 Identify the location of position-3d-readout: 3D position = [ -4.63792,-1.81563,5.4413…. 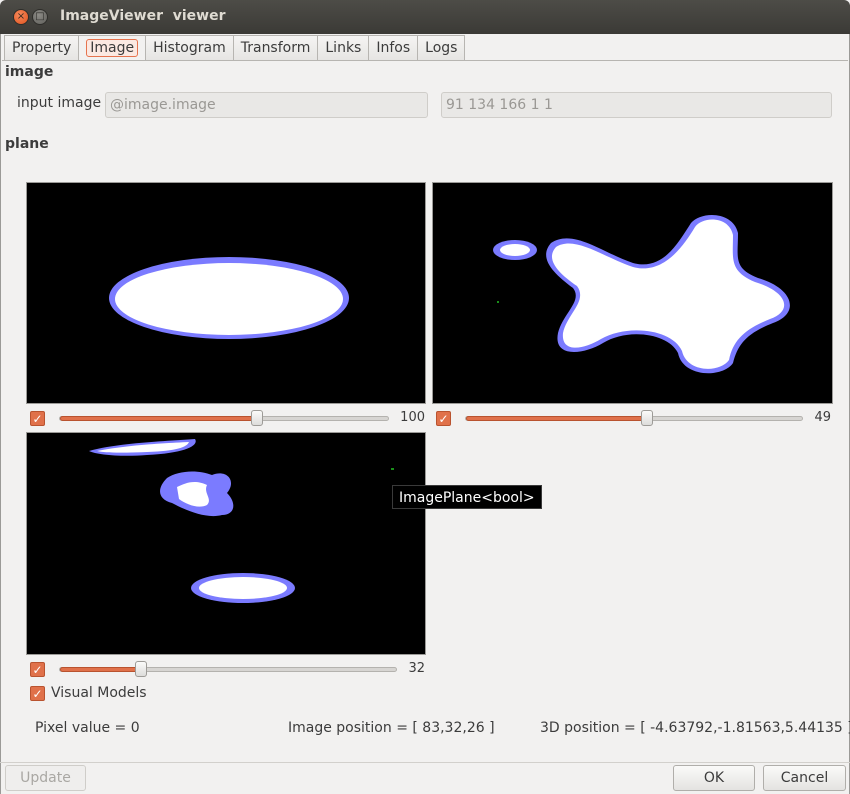
(695, 728).